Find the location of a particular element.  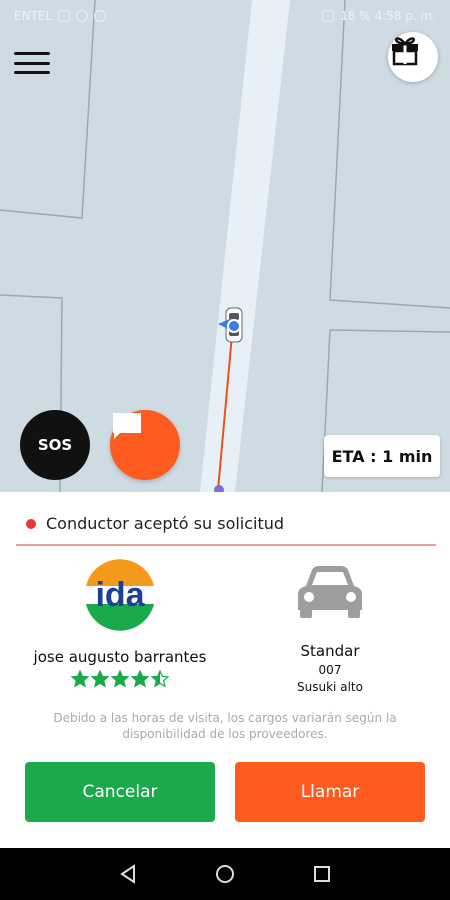

sos-button: SOS is located at coordinates (55, 445).